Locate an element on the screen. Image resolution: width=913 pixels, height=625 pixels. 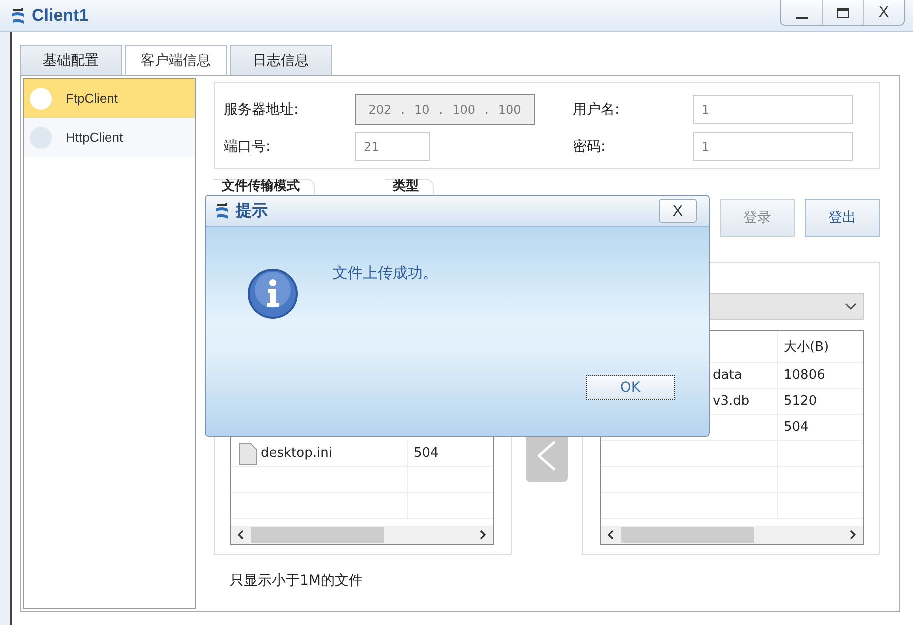
footer-note: 只显示小于1M的文件 is located at coordinates (297, 581).